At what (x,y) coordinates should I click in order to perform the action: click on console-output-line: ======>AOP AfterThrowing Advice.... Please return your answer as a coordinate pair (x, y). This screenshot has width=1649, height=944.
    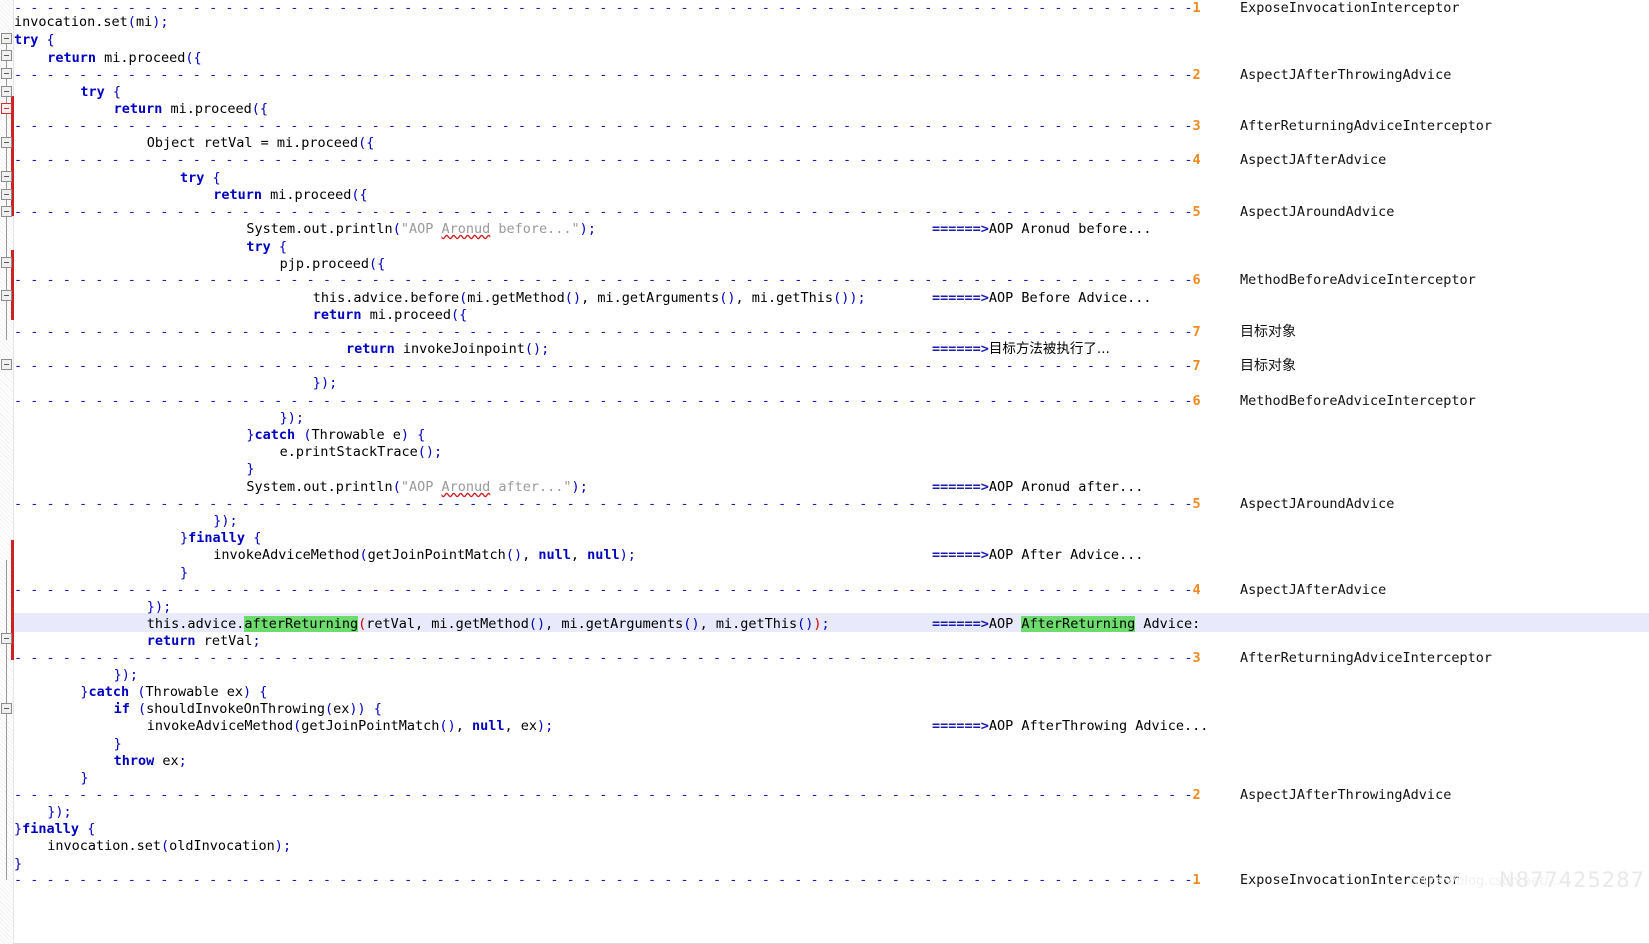
    Looking at the image, I should click on (1070, 726).